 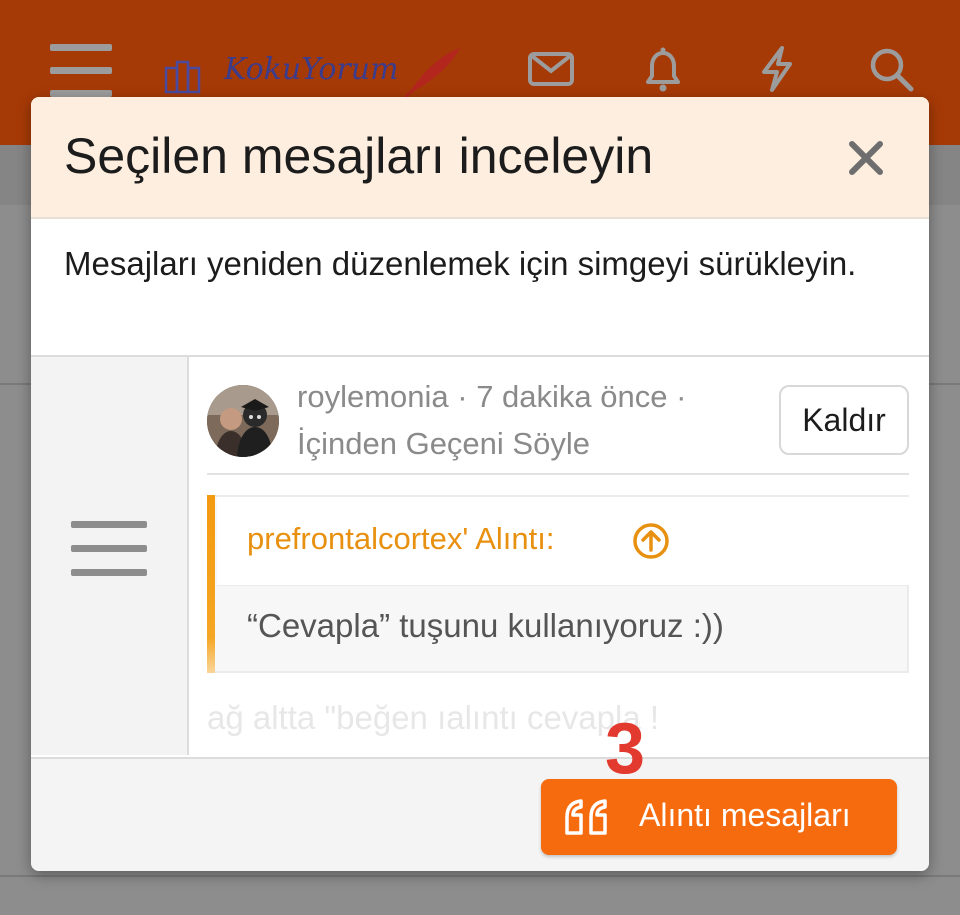 I want to click on mail-icon, so click(x=551, y=69).